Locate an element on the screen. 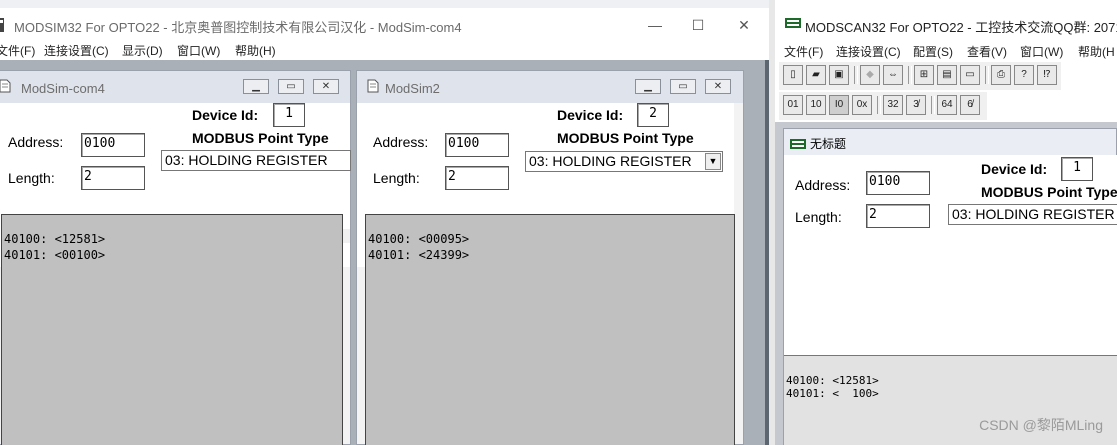 This screenshot has width=1117, height=445. register-value: 40101: <00100> is located at coordinates (54, 255).